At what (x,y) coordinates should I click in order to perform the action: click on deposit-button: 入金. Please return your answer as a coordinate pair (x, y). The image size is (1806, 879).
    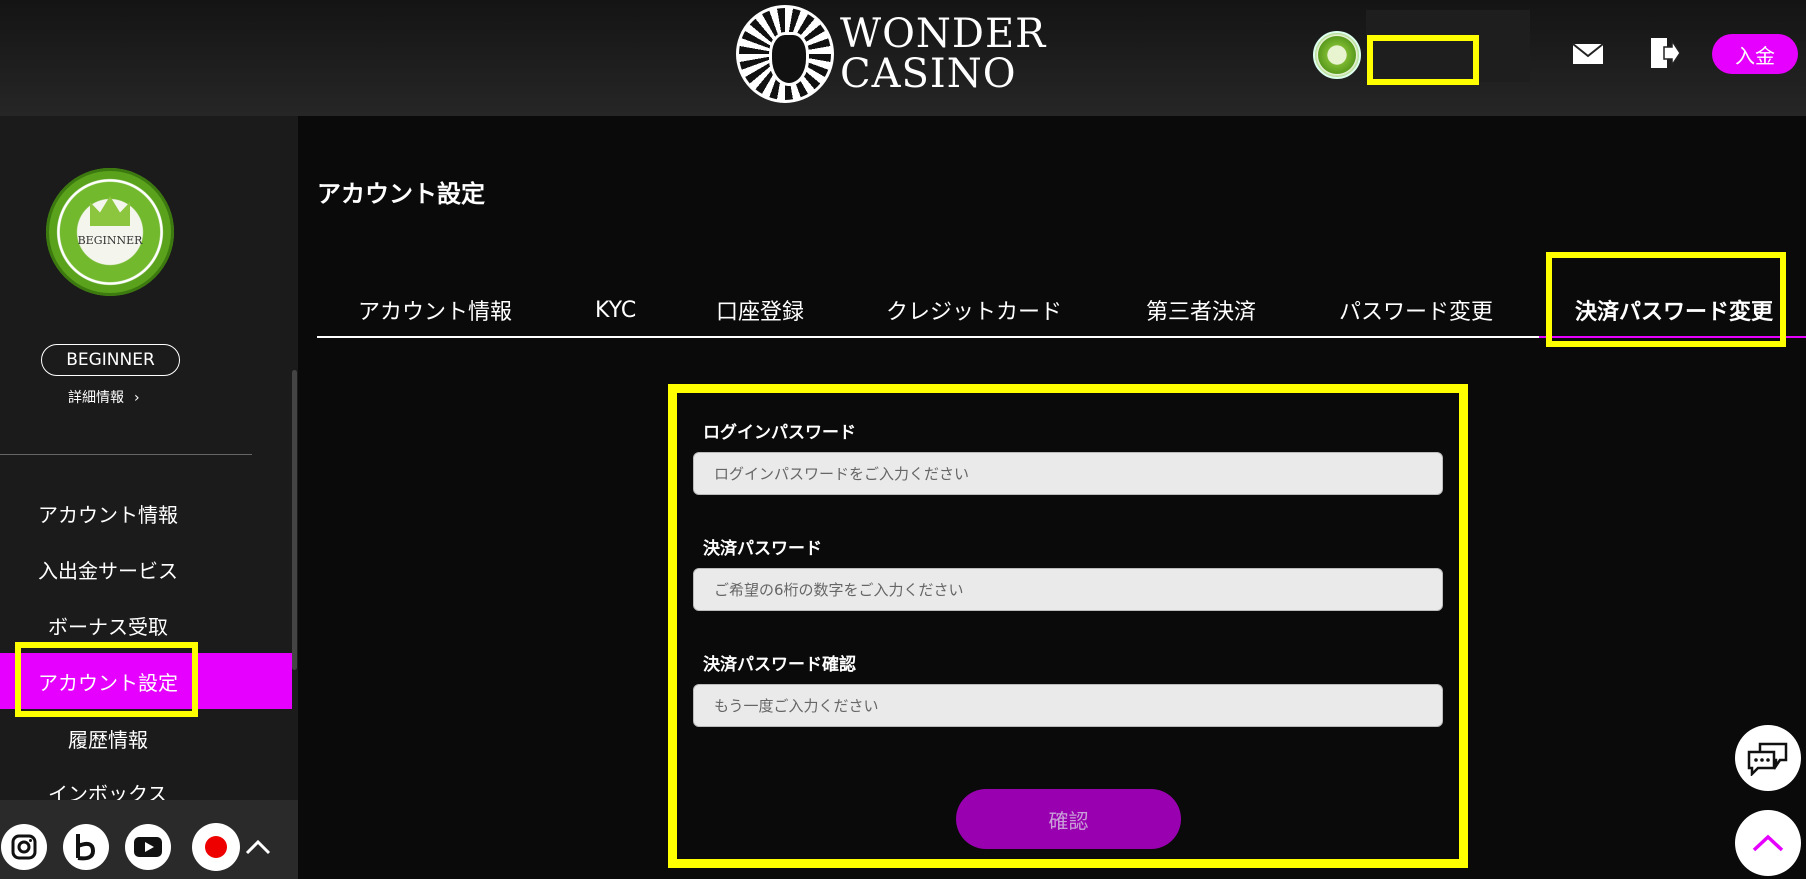
    Looking at the image, I should click on (1755, 54).